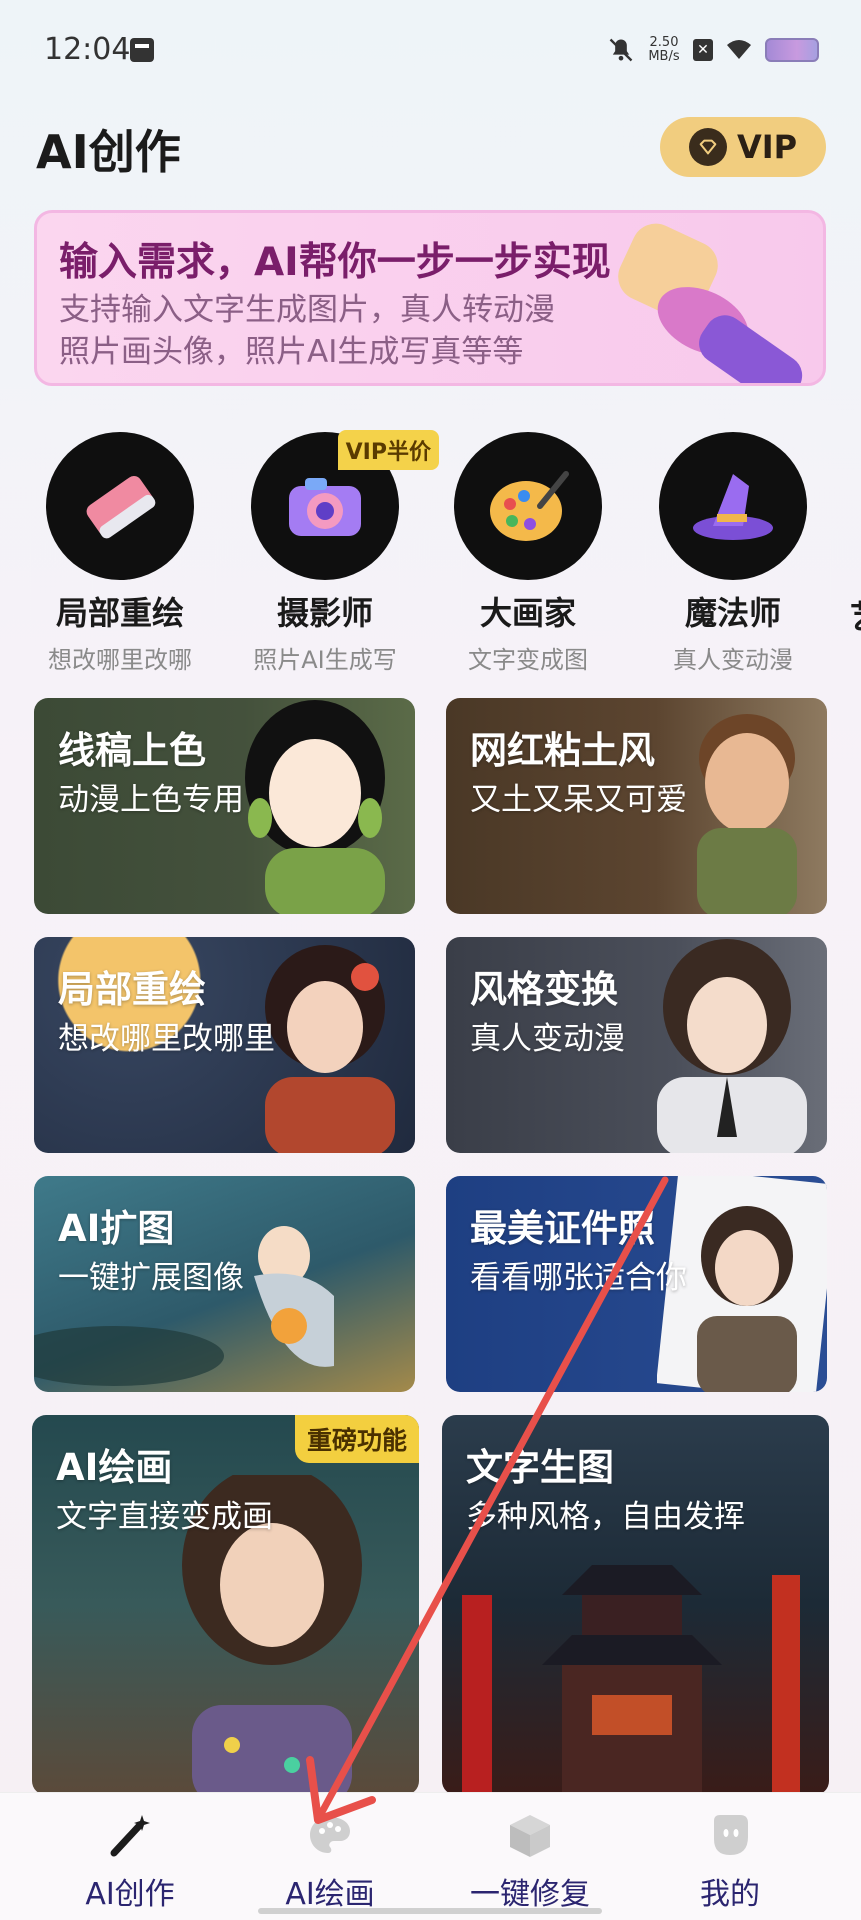 This screenshot has height=1920, width=861. I want to click on eraser-icon, so click(121, 507).